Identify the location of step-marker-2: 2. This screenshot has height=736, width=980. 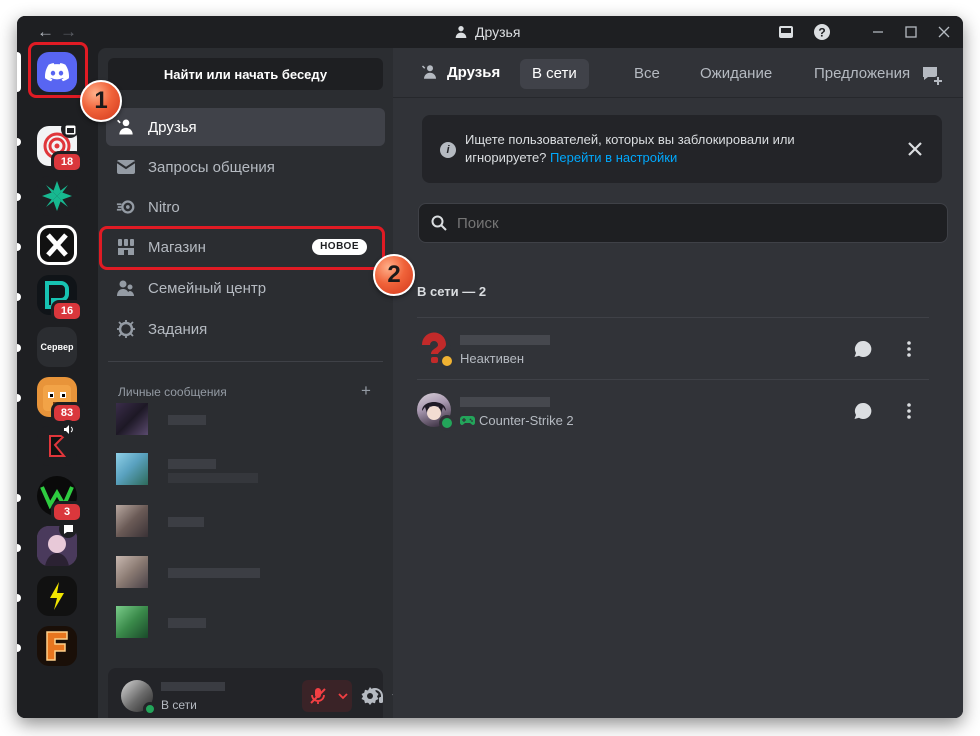
(394, 275).